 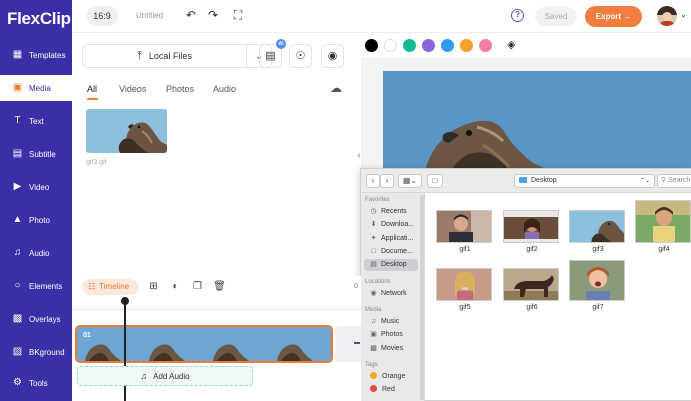 What do you see at coordinates (300, 56) in the screenshot?
I see `record-audio-button: ☉` at bounding box center [300, 56].